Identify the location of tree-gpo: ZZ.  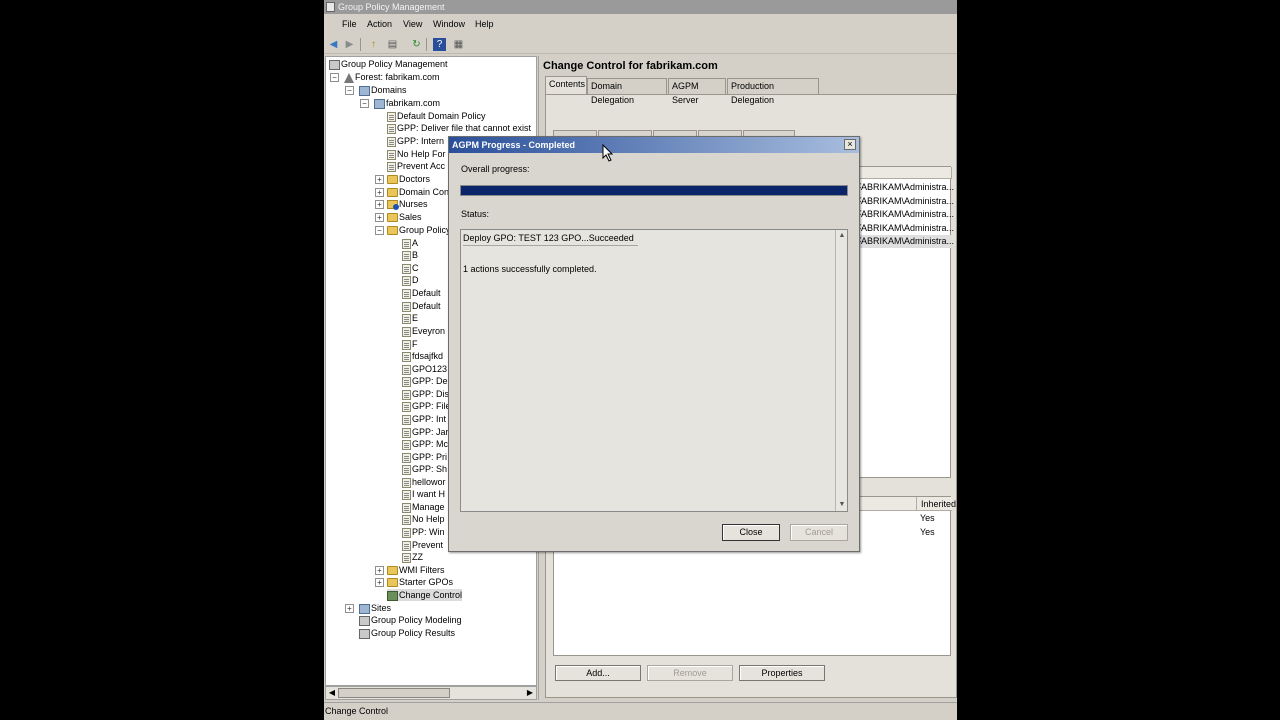
(412, 557).